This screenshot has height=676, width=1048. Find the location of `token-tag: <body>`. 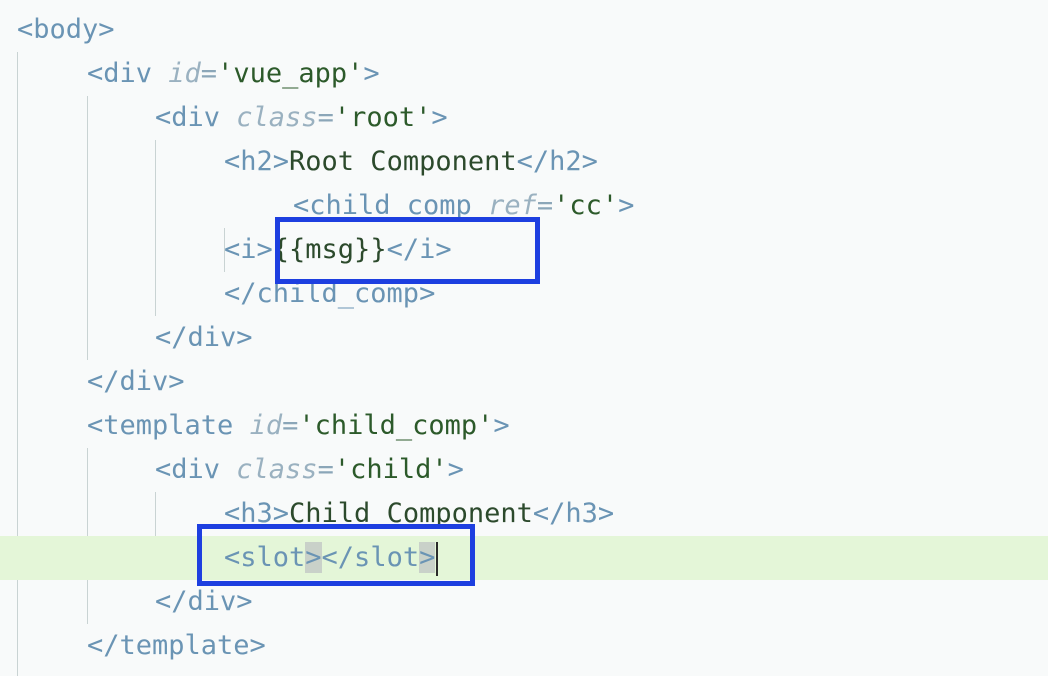

token-tag: <body> is located at coordinates (66, 29).